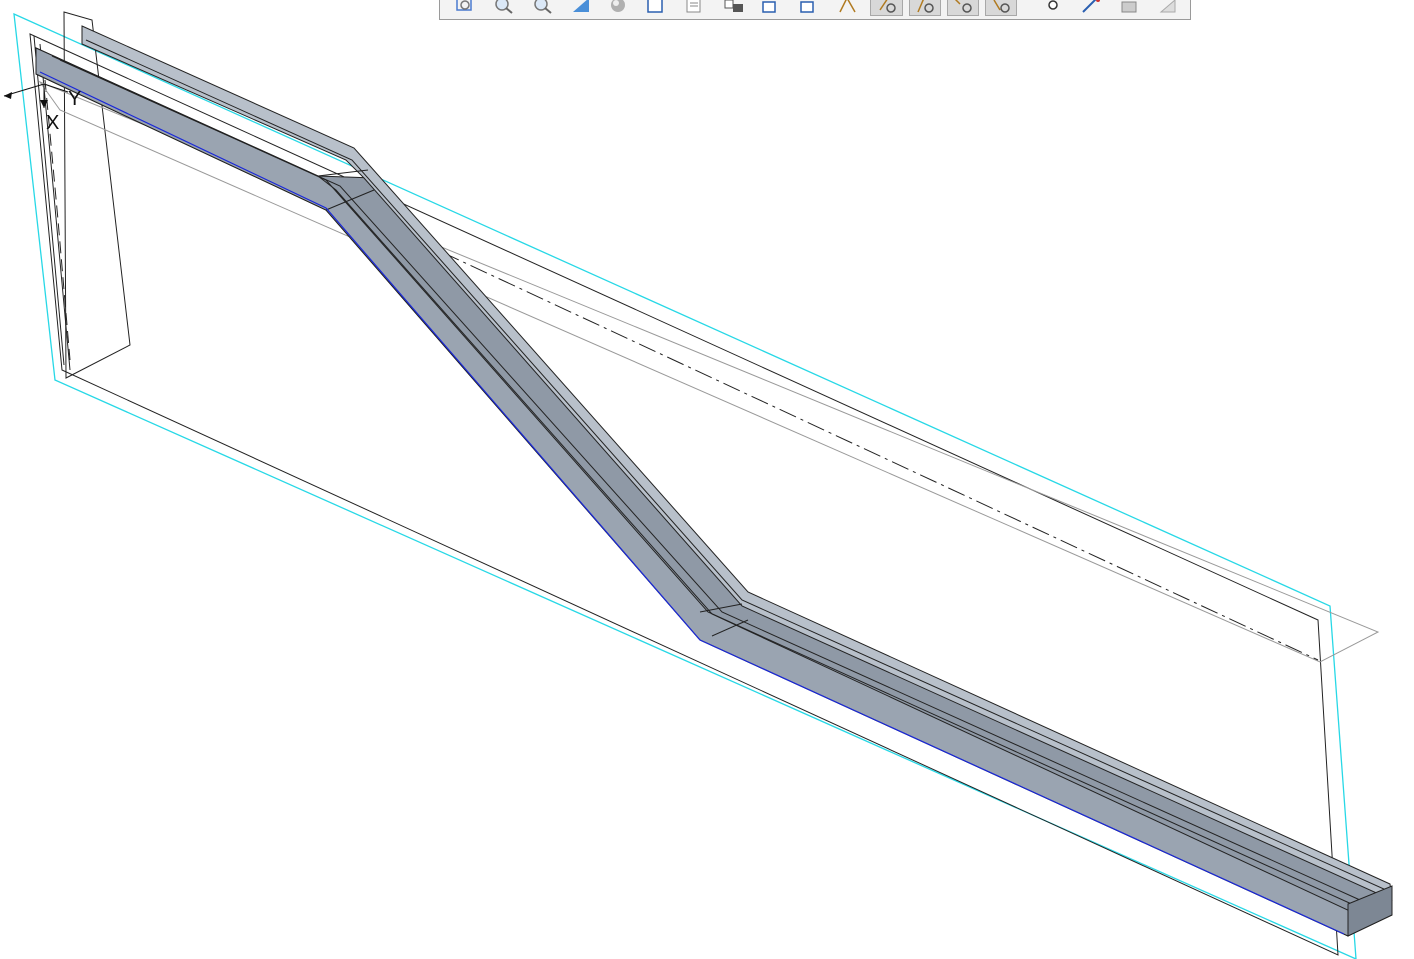 The width and height of the screenshot is (1414, 959). What do you see at coordinates (504, 8) in the screenshot?
I see `zoom-in-icon` at bounding box center [504, 8].